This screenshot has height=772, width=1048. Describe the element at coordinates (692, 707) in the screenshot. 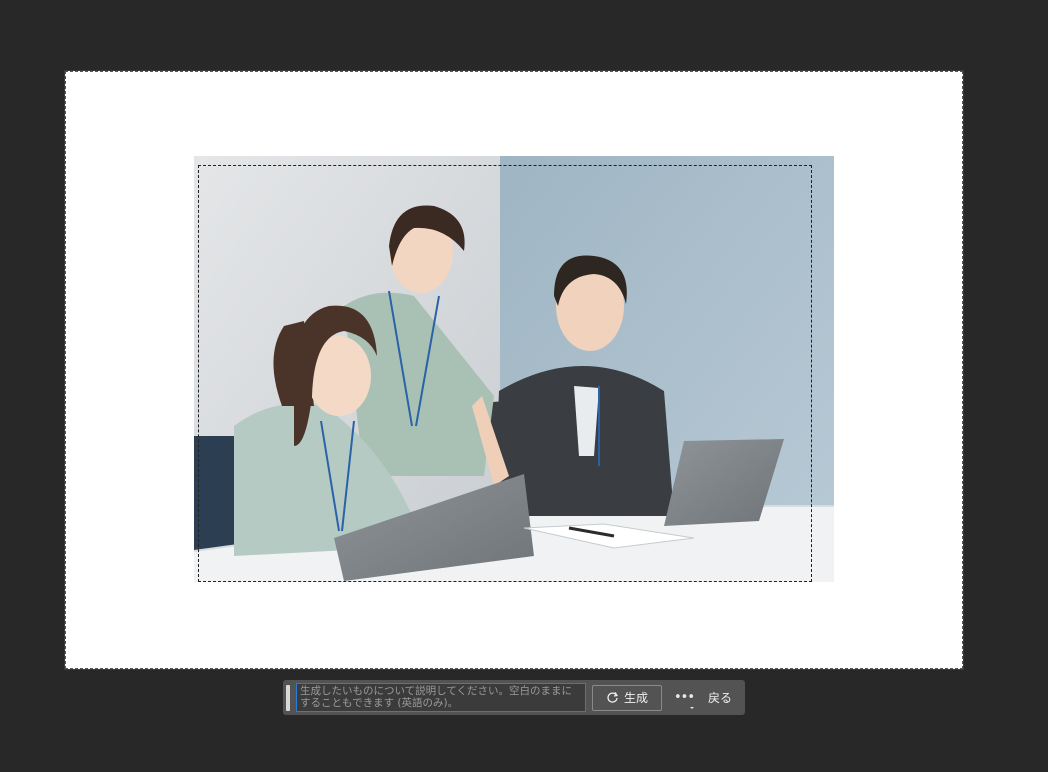

I see `chevron-down-icon` at that location.